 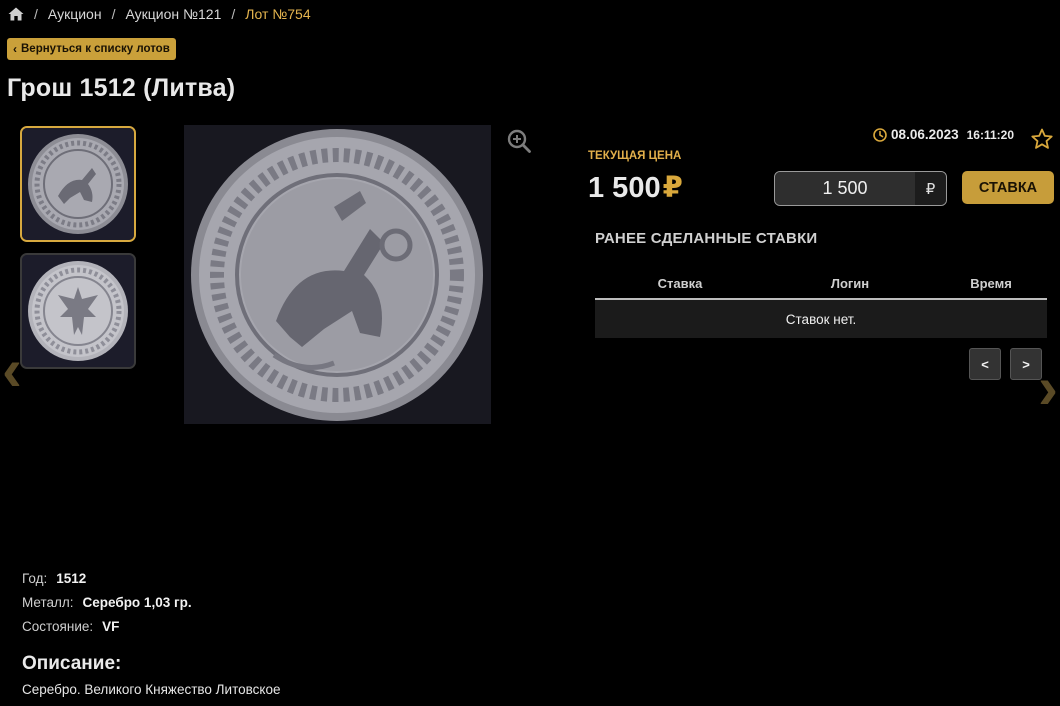 What do you see at coordinates (672, 188) in the screenshot?
I see `currency-symbol: ₽` at bounding box center [672, 188].